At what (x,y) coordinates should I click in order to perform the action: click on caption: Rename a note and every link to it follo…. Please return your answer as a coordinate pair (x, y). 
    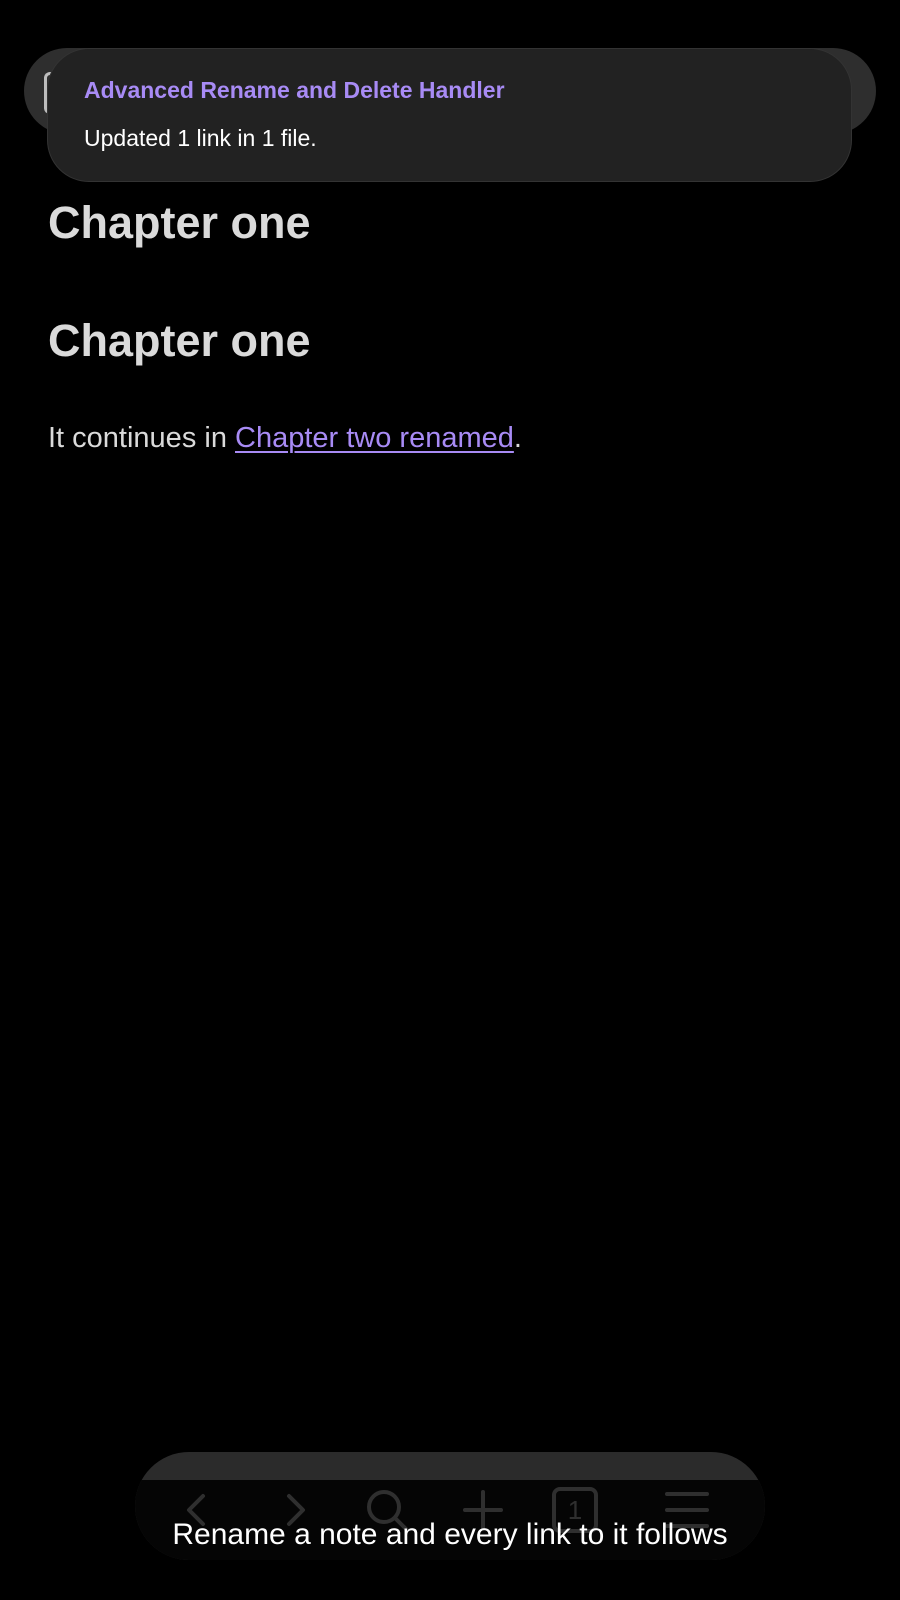
    Looking at the image, I should click on (450, 1534).